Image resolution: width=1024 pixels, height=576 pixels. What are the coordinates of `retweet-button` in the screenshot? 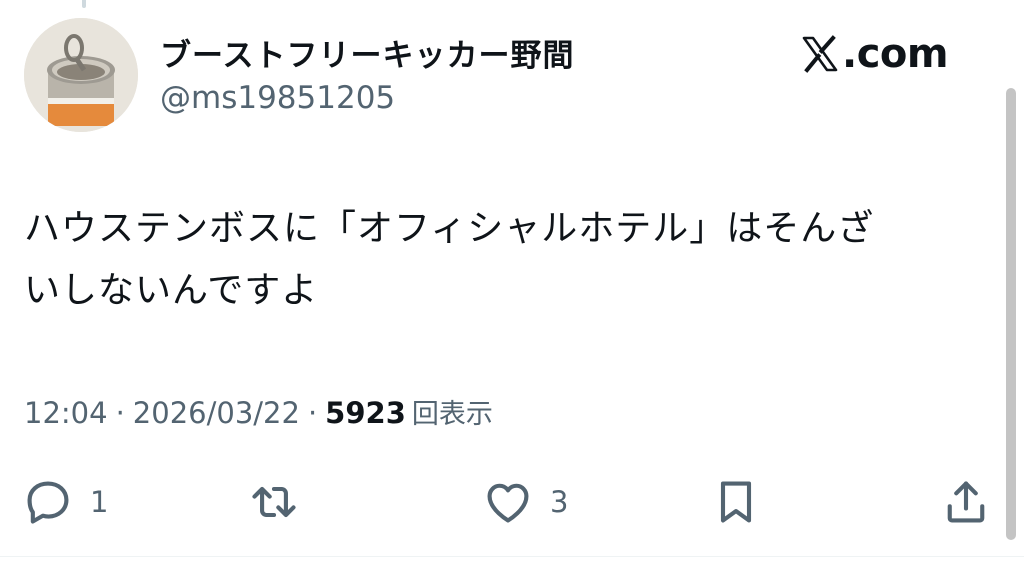 It's located at (274, 502).